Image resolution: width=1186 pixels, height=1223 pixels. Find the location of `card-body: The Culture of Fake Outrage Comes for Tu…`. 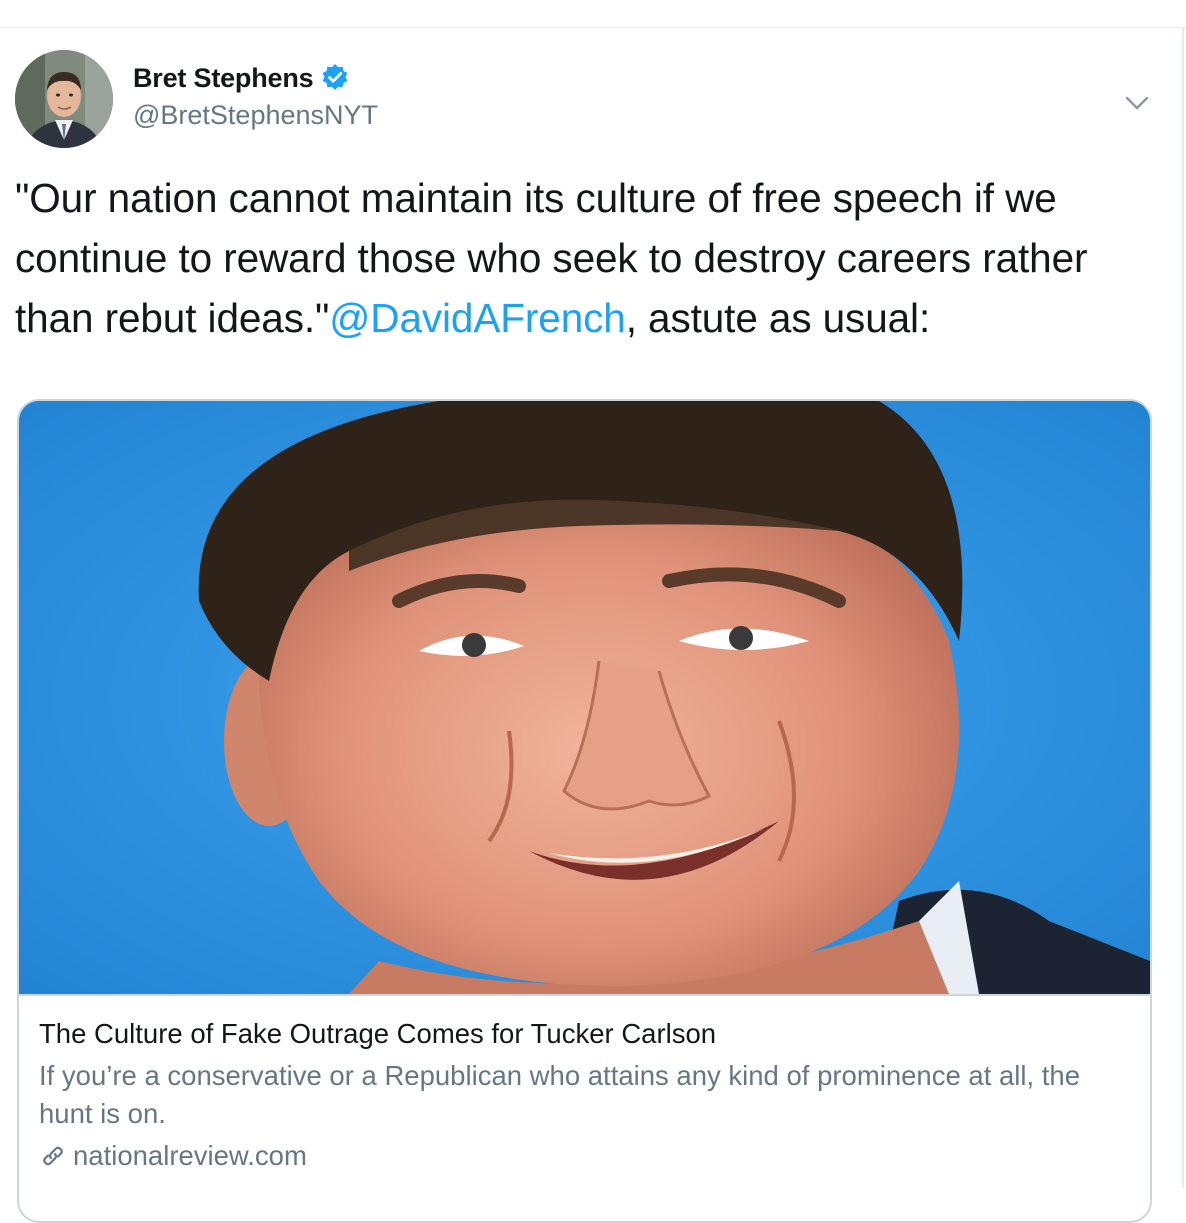

card-body: The Culture of Fake Outrage Comes for Tu… is located at coordinates (584, 1095).